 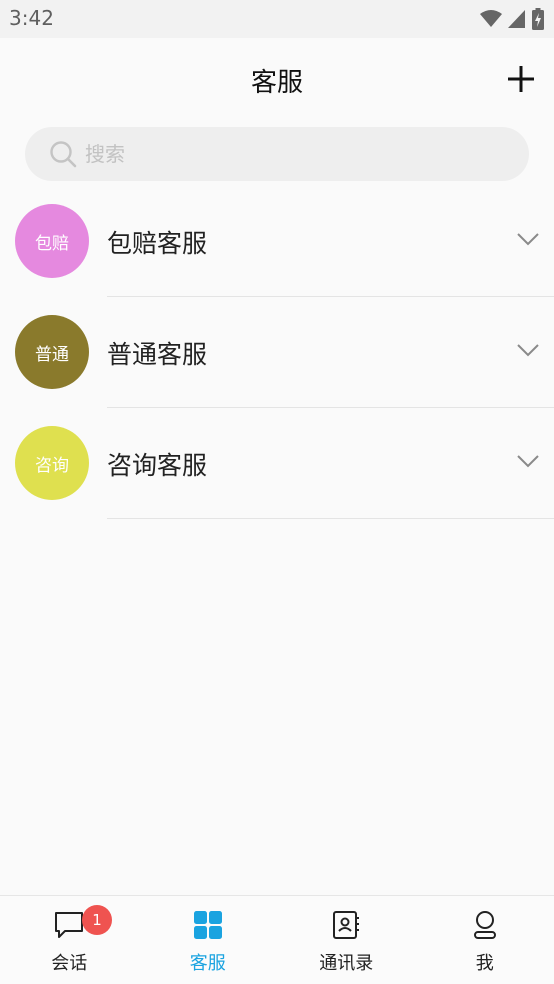 I want to click on avatar-text: 咨询, so click(x=52, y=465).